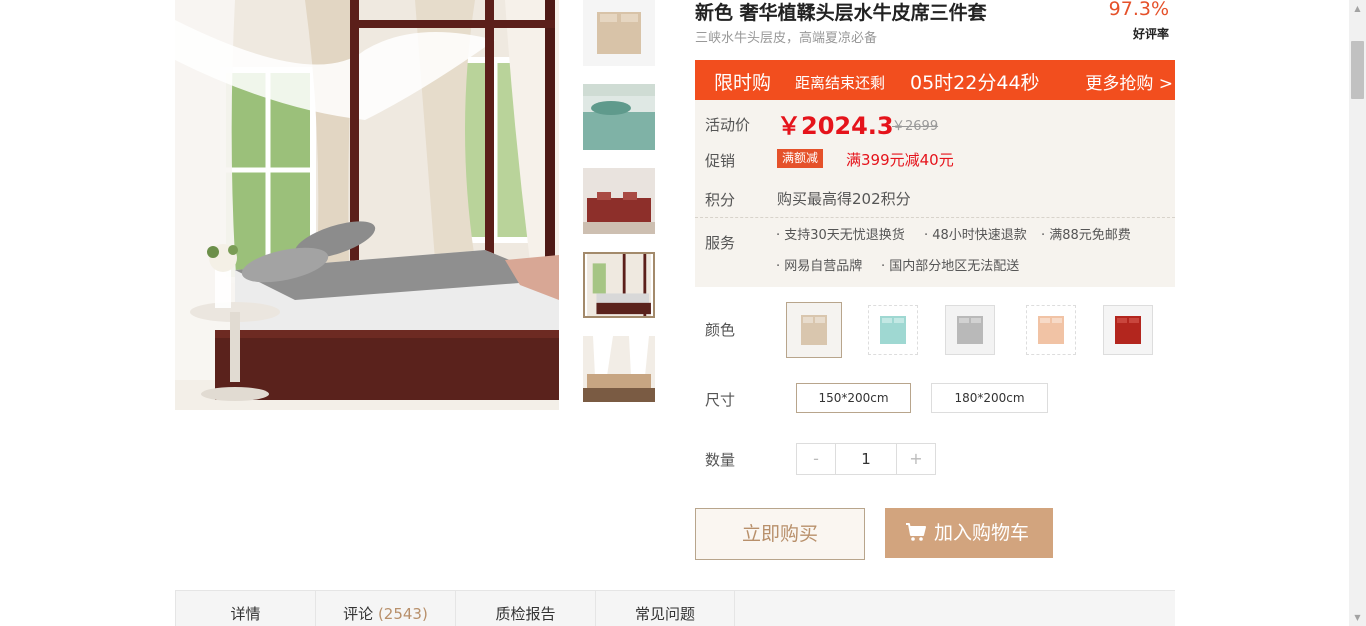  Describe the element at coordinates (1129, 81) in the screenshot. I see `more-flash-sales-link: 更多抢购 >` at that location.